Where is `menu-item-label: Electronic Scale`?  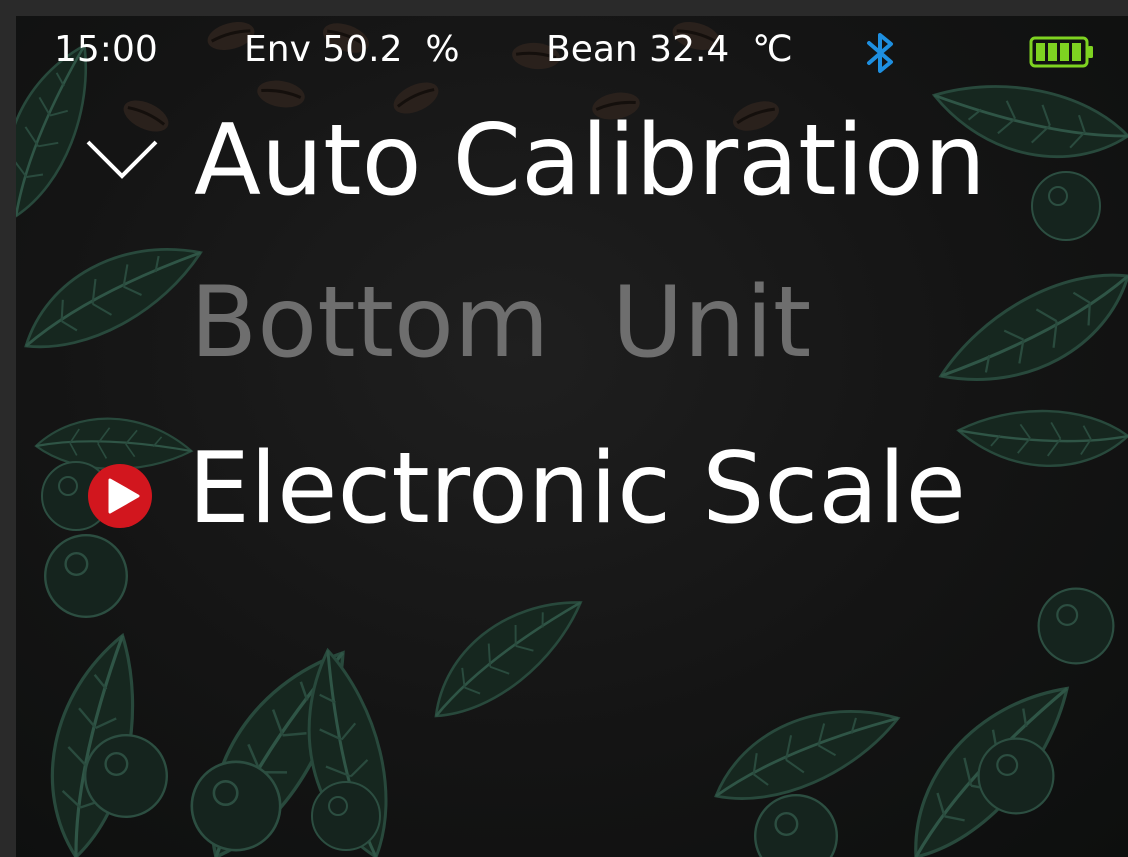 menu-item-label: Electronic Scale is located at coordinates (577, 489).